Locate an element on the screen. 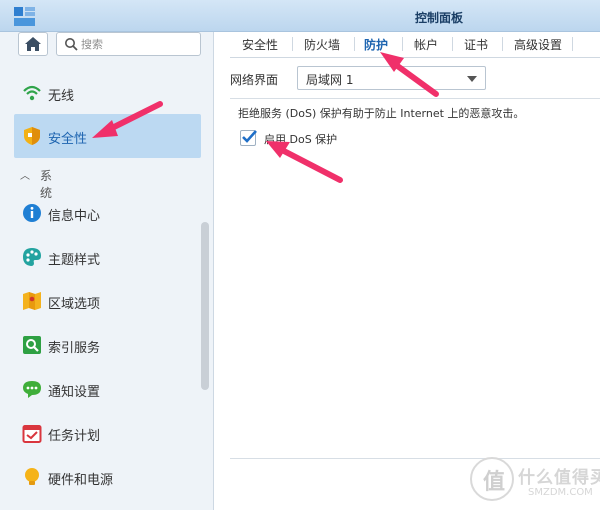 This screenshot has width=600, height=510. sidebar-item-label: 任务计划 is located at coordinates (74, 436).